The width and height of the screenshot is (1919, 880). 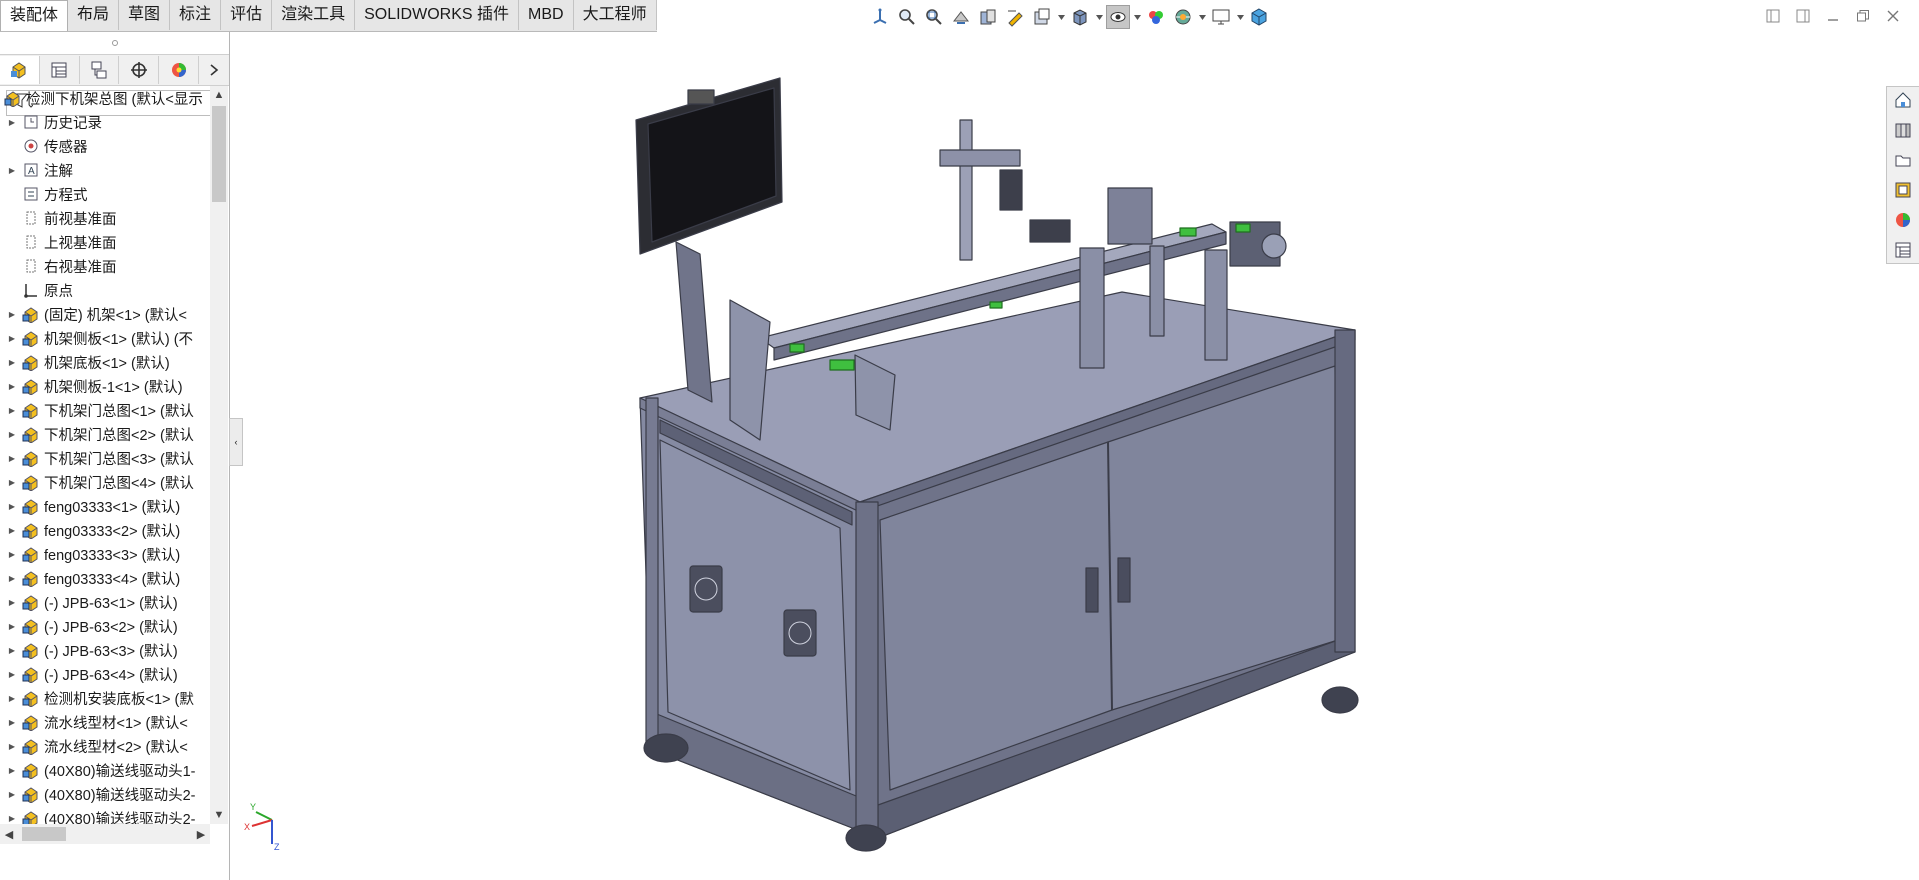 What do you see at coordinates (105, 314) in the screenshot?
I see `tree-item: ▶ (固定) 机架<1> (默认<` at bounding box center [105, 314].